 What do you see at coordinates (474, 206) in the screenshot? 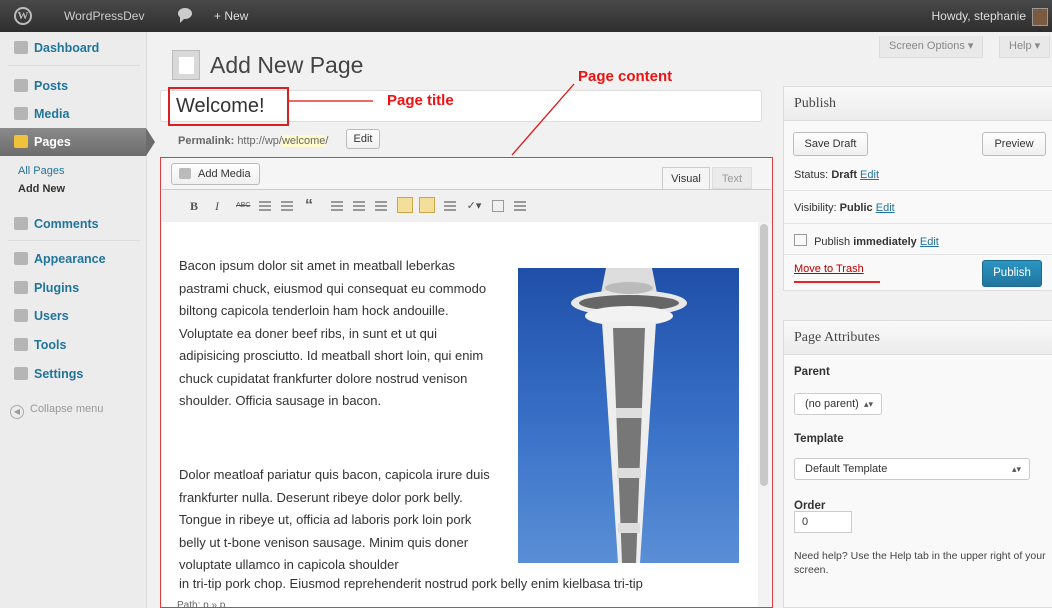
I see `spellcheck-icon: ✓▾` at bounding box center [474, 206].